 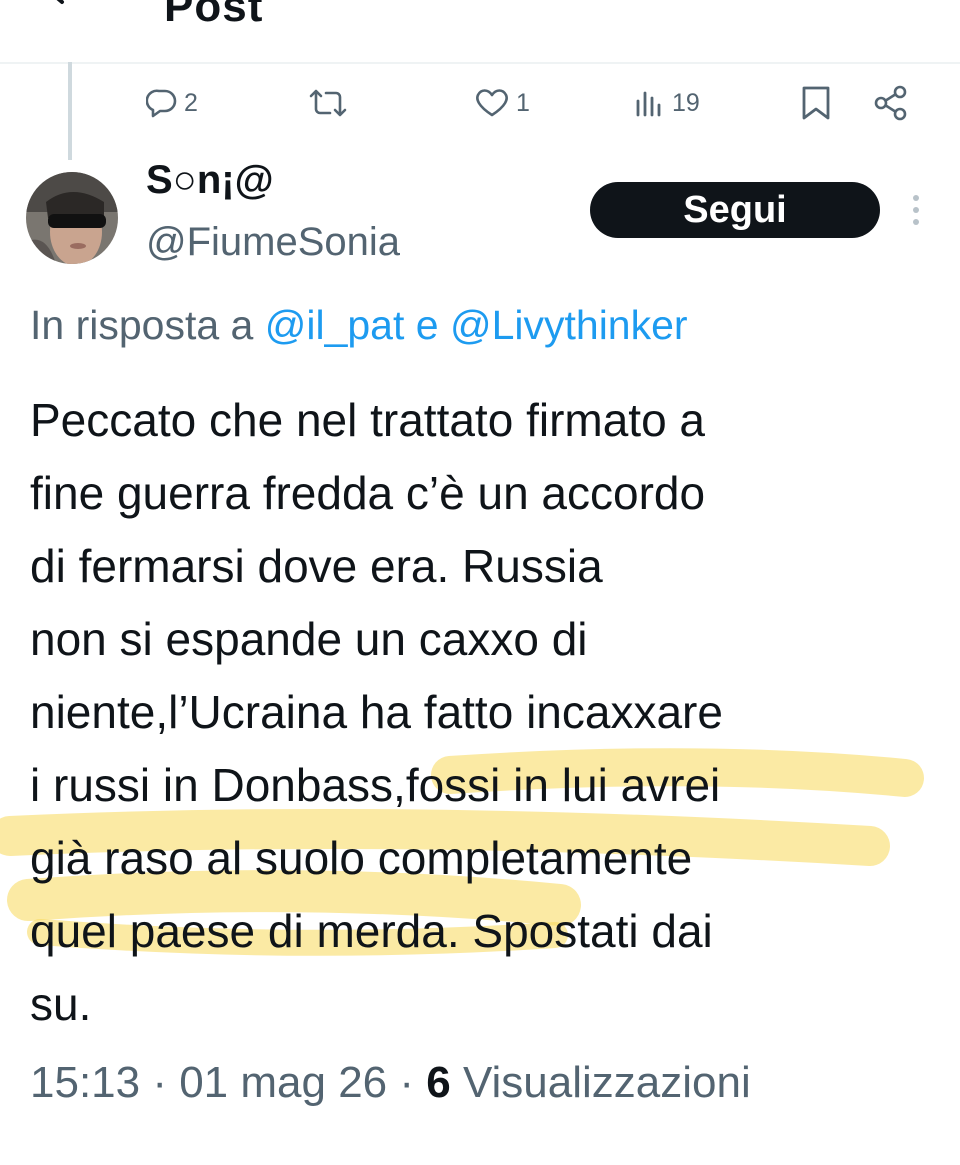 I want to click on reply-context-prefix: In risposta a, so click(x=147, y=325).